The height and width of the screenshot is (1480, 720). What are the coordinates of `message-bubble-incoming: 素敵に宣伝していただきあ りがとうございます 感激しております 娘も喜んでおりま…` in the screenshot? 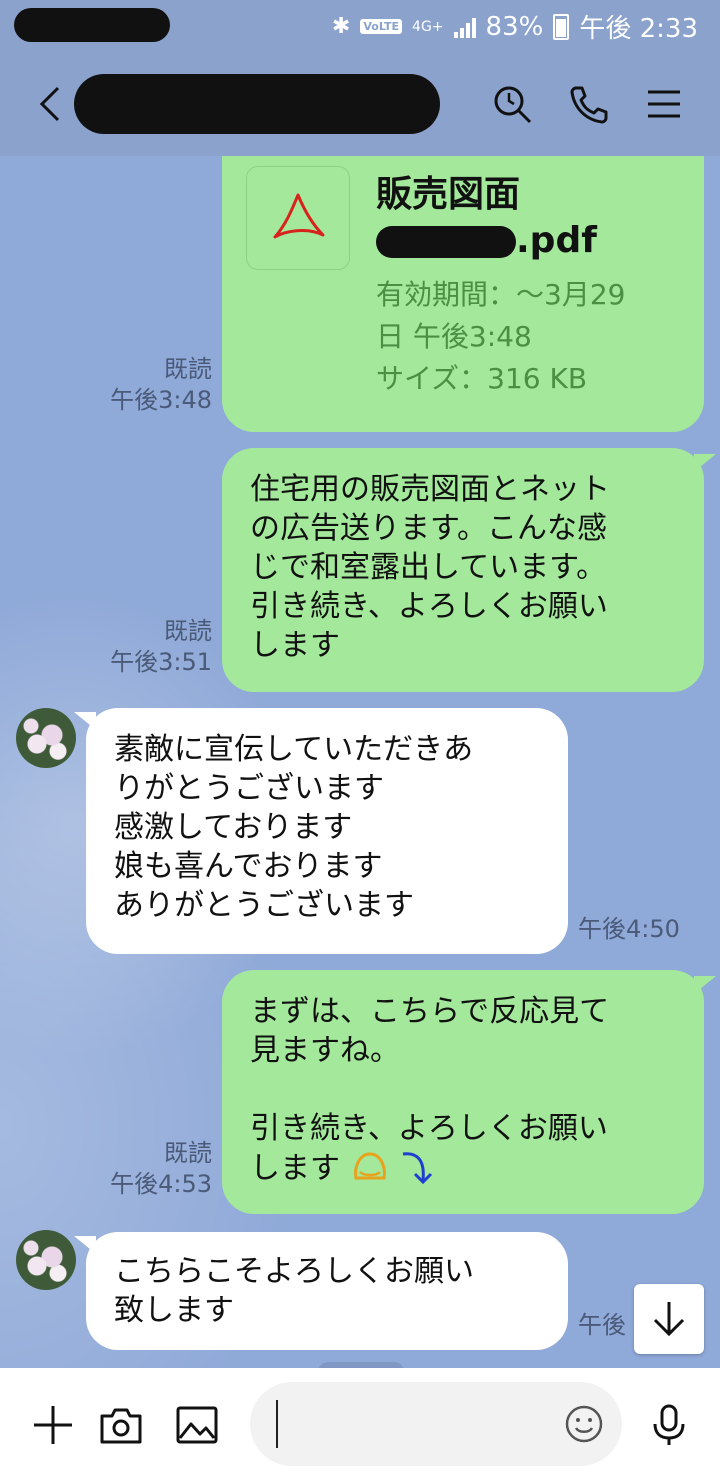 It's located at (321, 831).